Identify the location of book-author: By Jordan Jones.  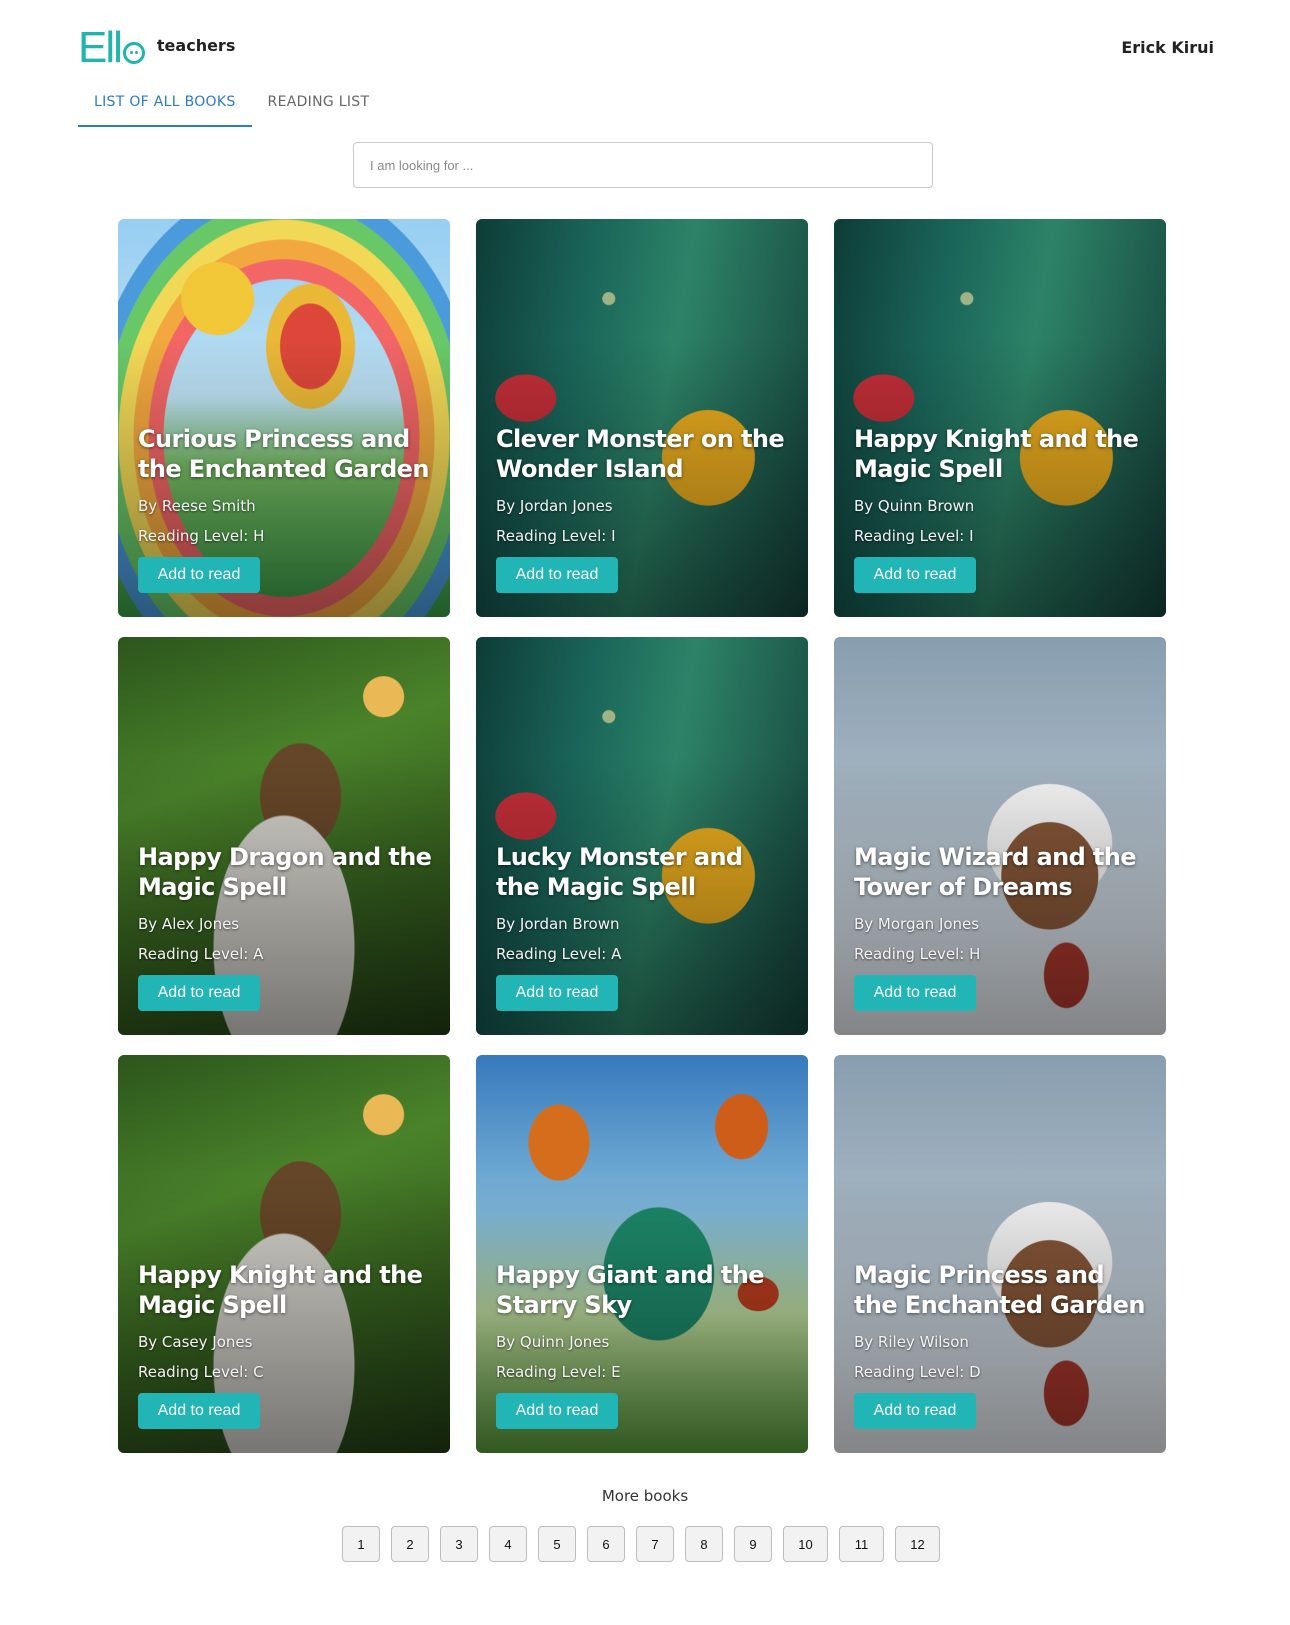
(554, 506).